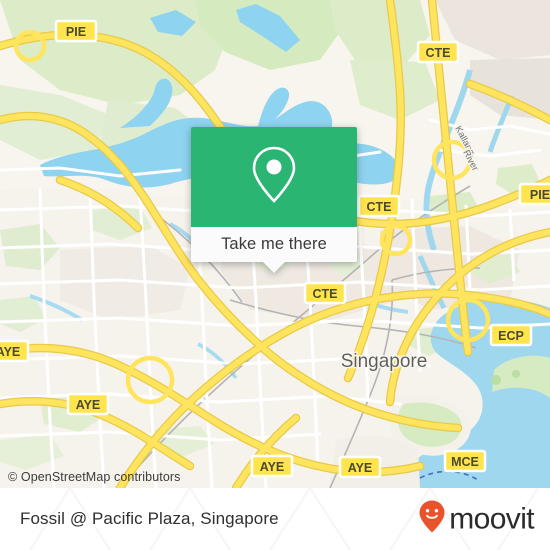 Image resolution: width=550 pixels, height=550 pixels. I want to click on take-me-there-button: Take me there, so click(274, 250).